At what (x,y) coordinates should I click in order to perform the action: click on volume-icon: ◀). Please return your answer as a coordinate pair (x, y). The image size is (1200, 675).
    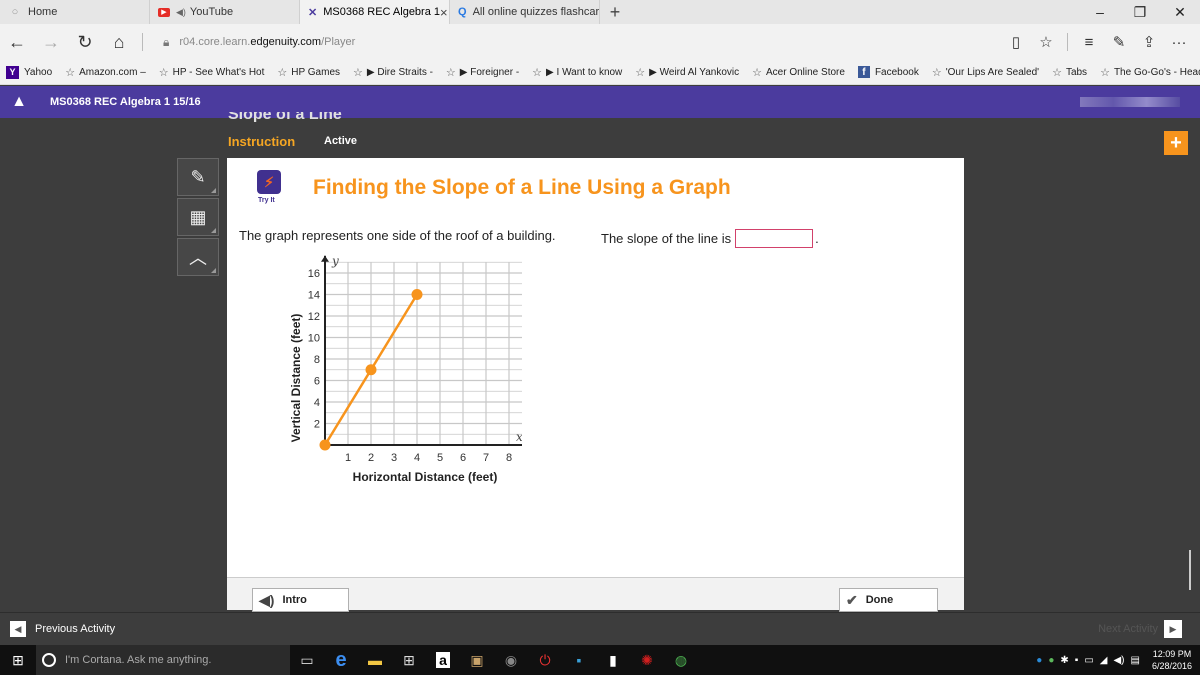
    Looking at the image, I should click on (1118, 660).